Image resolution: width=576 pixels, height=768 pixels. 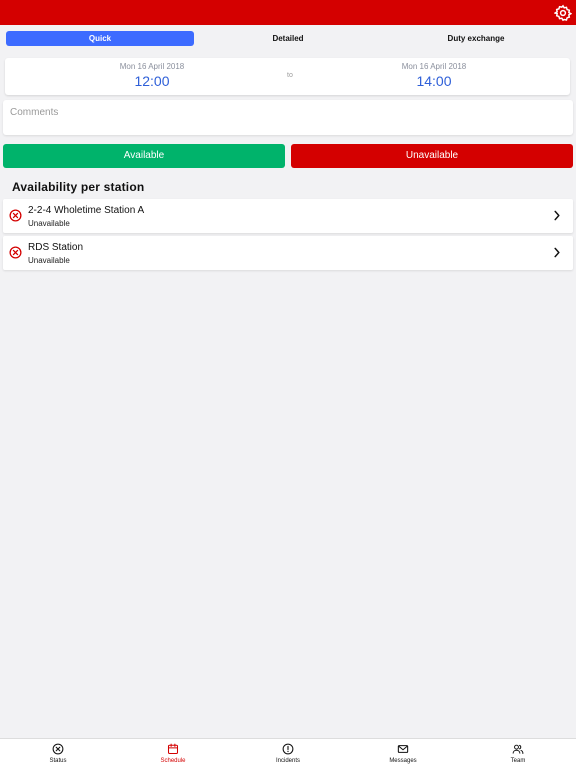 What do you see at coordinates (144, 156) in the screenshot?
I see `available-button: Available` at bounding box center [144, 156].